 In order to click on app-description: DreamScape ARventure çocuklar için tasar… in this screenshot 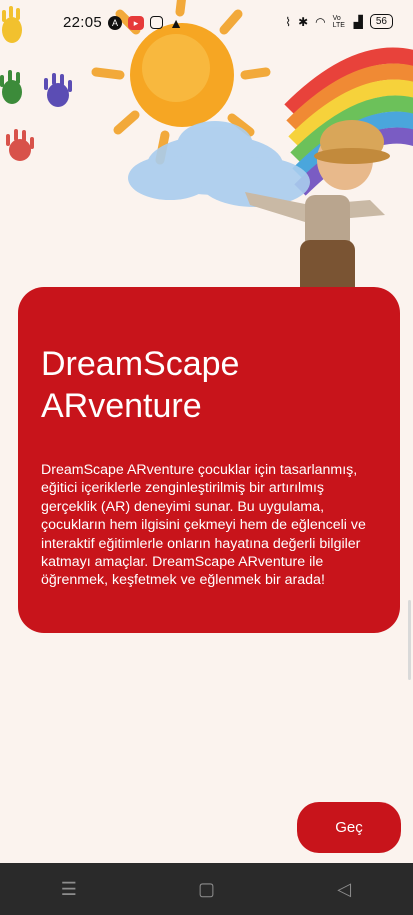, I will do `click(203, 525)`.